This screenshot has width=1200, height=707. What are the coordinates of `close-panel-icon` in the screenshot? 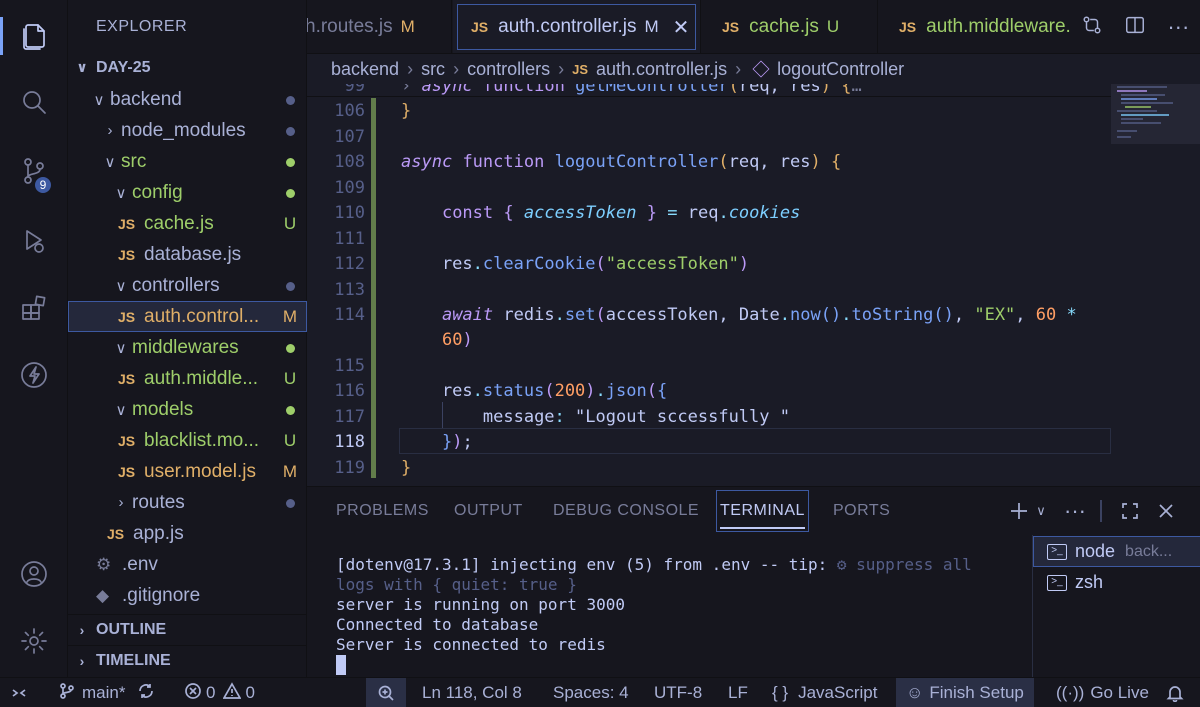 It's located at (1166, 511).